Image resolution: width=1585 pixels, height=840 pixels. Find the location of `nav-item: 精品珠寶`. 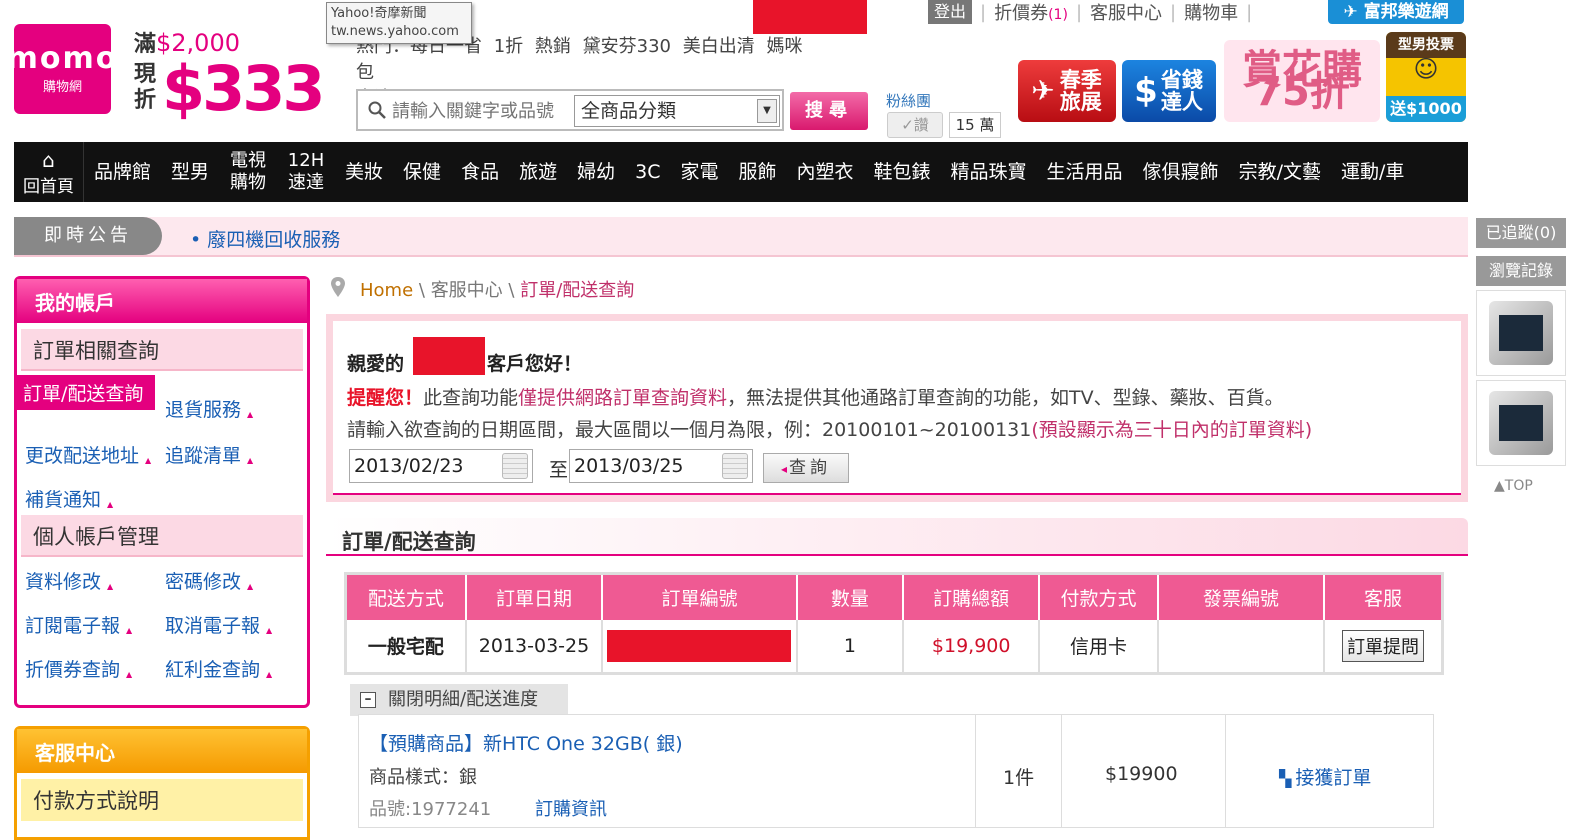

nav-item: 精品珠寶 is located at coordinates (989, 172).